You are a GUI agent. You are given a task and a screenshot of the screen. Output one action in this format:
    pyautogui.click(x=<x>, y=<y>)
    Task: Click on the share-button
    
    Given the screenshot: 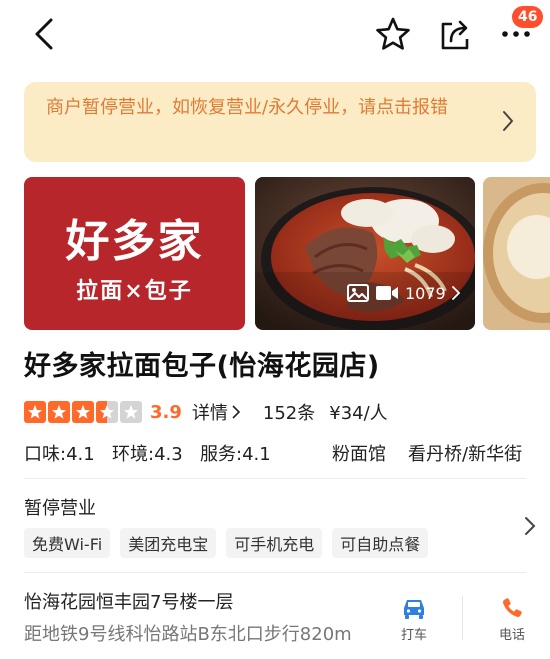 What is the action you would take?
    pyautogui.click(x=455, y=34)
    